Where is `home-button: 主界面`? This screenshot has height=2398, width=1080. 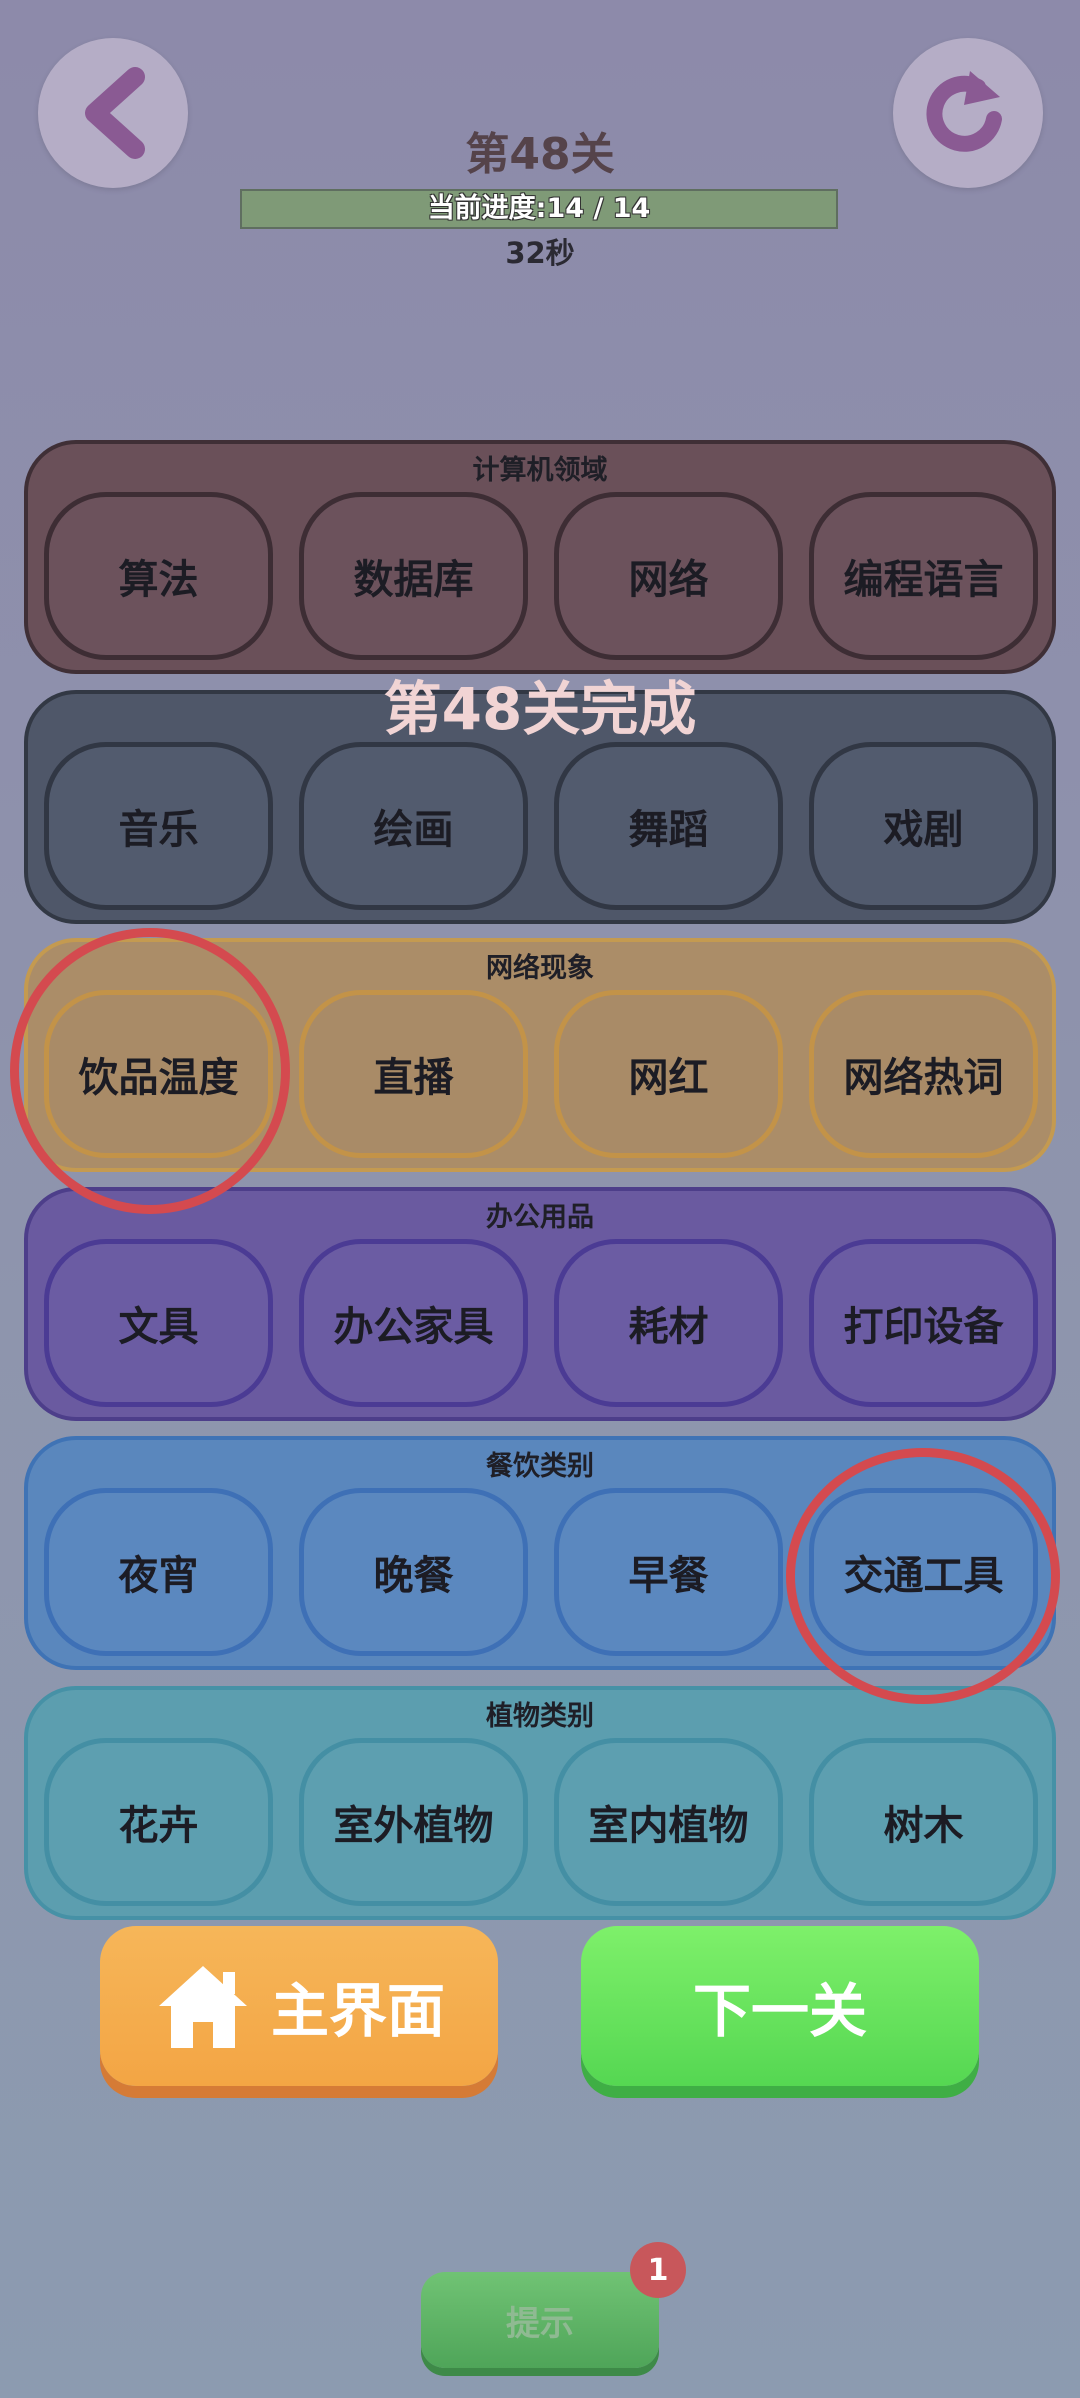 home-button: 主界面 is located at coordinates (299, 2006).